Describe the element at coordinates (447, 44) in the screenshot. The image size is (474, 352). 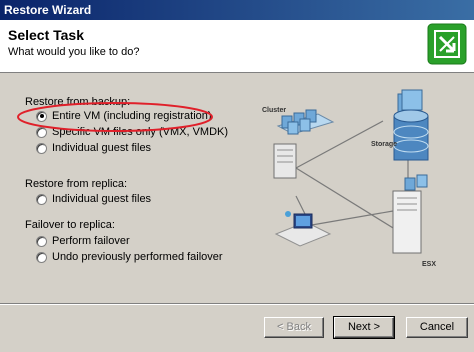
I see `restore-wizard-icon` at that location.